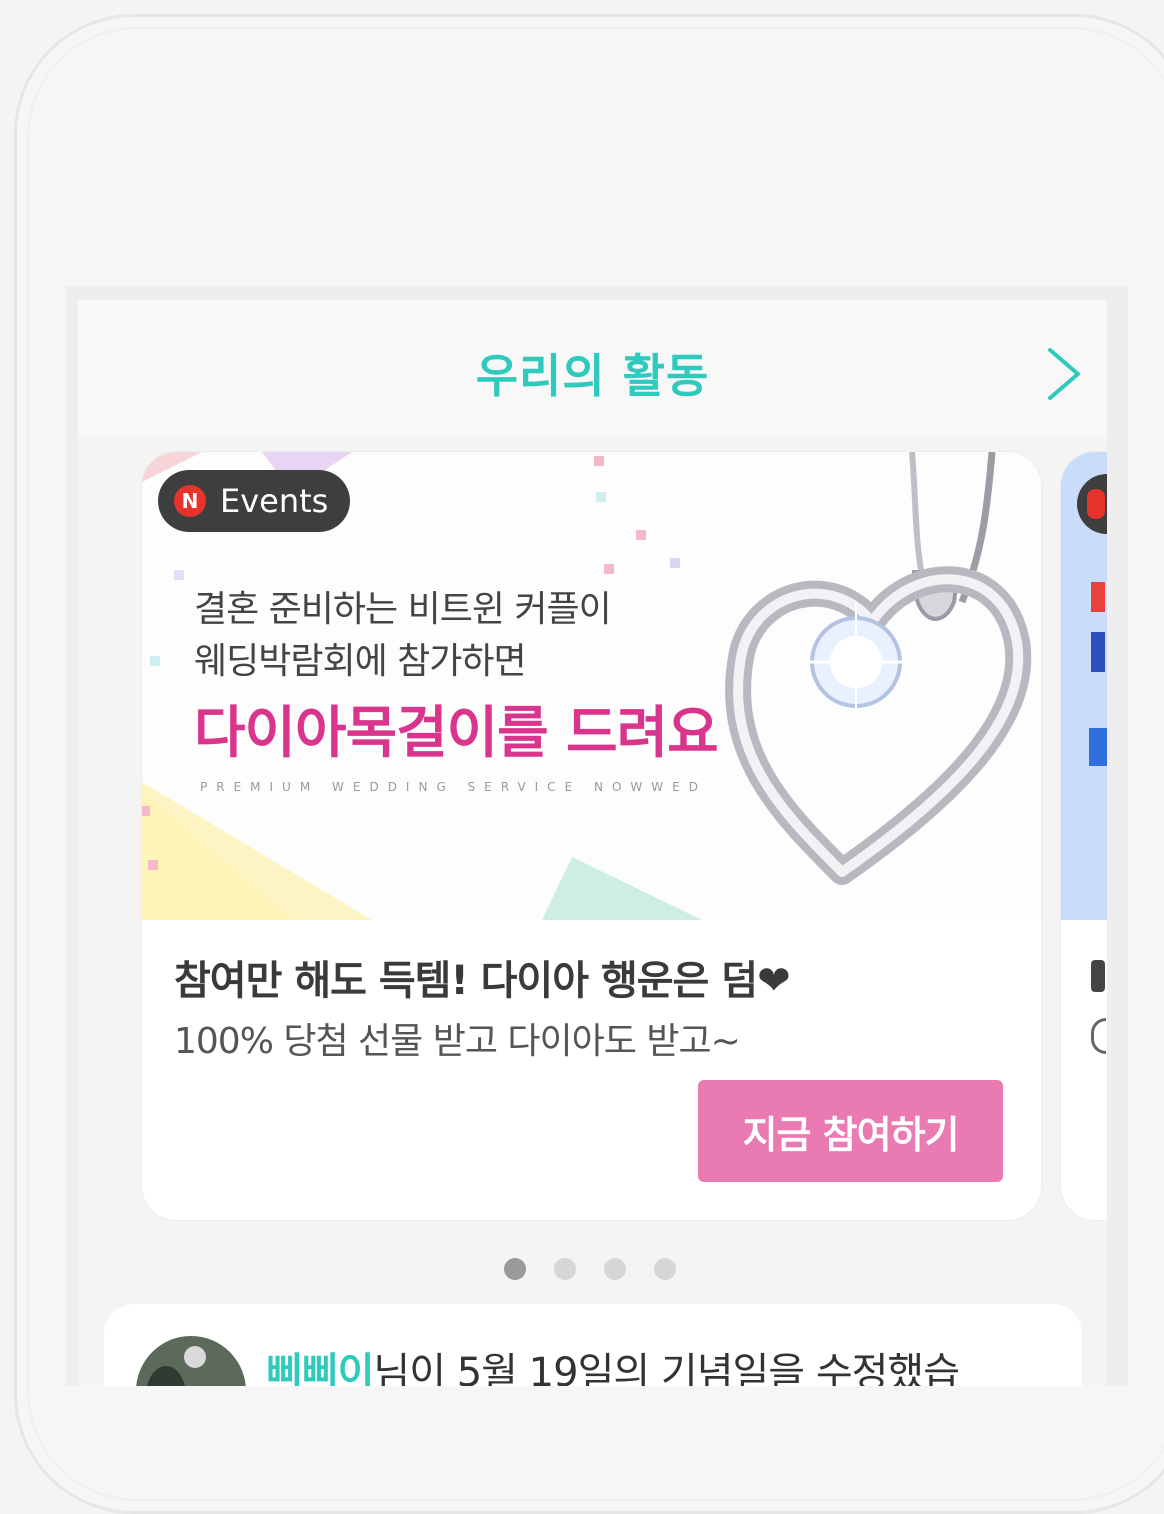  What do you see at coordinates (1098, 747) in the screenshot?
I see `next-banner-label-fragment` at bounding box center [1098, 747].